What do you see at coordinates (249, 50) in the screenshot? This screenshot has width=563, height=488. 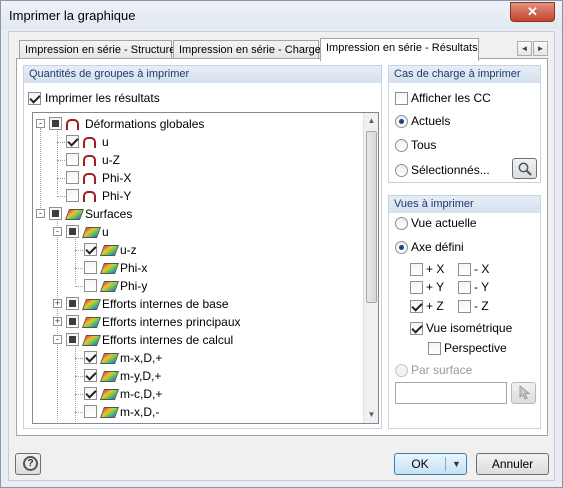 I see `tab-batch-loads: Impression en série - Charges` at bounding box center [249, 50].